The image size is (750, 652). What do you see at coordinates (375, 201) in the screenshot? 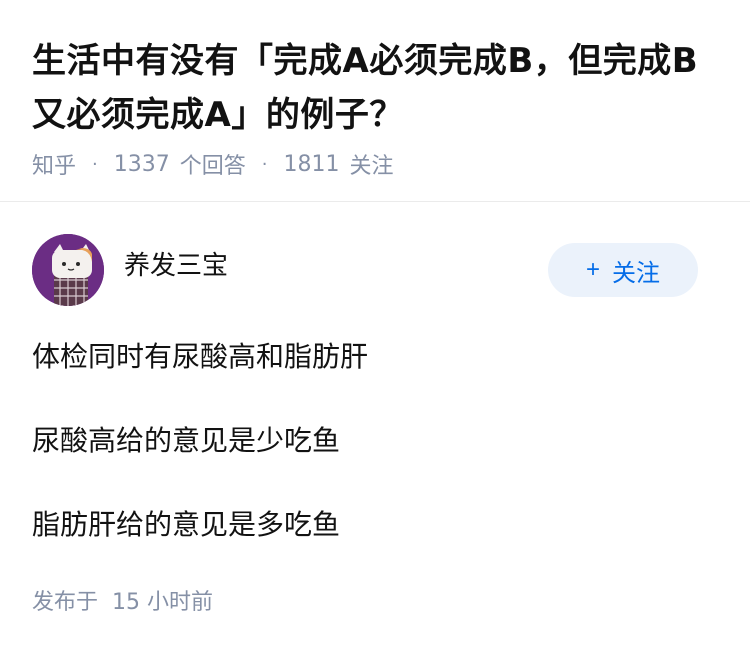
I see `section-divider` at bounding box center [375, 201].